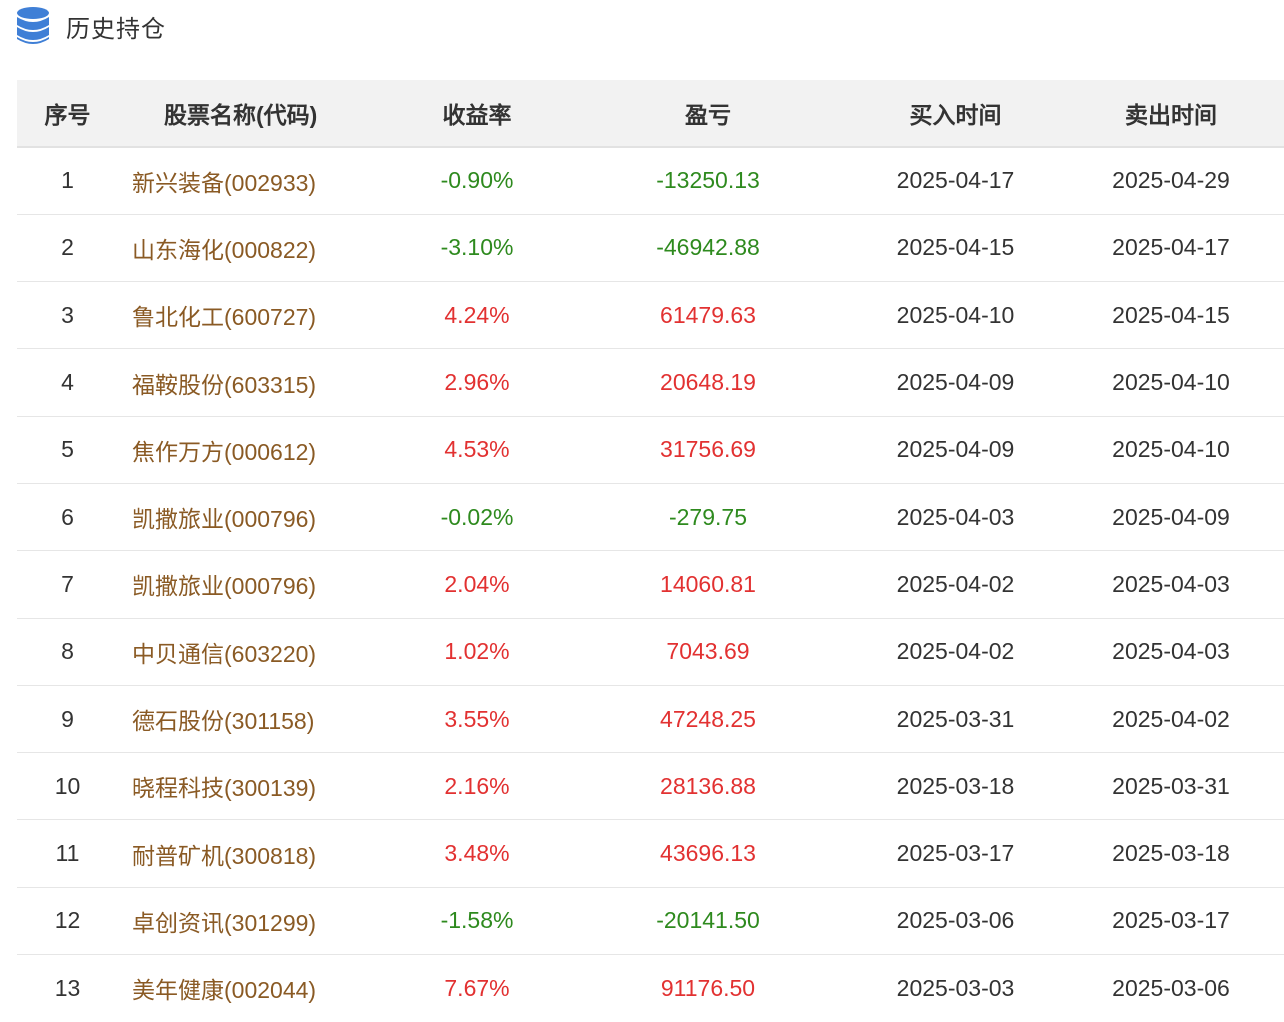 This screenshot has height=1022, width=1284. I want to click on sell-date: 2025-04-09, so click(1171, 517).